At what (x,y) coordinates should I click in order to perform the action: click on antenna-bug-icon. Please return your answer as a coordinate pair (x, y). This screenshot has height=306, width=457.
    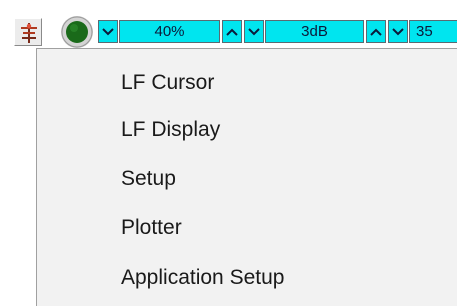
    Looking at the image, I should click on (29, 33).